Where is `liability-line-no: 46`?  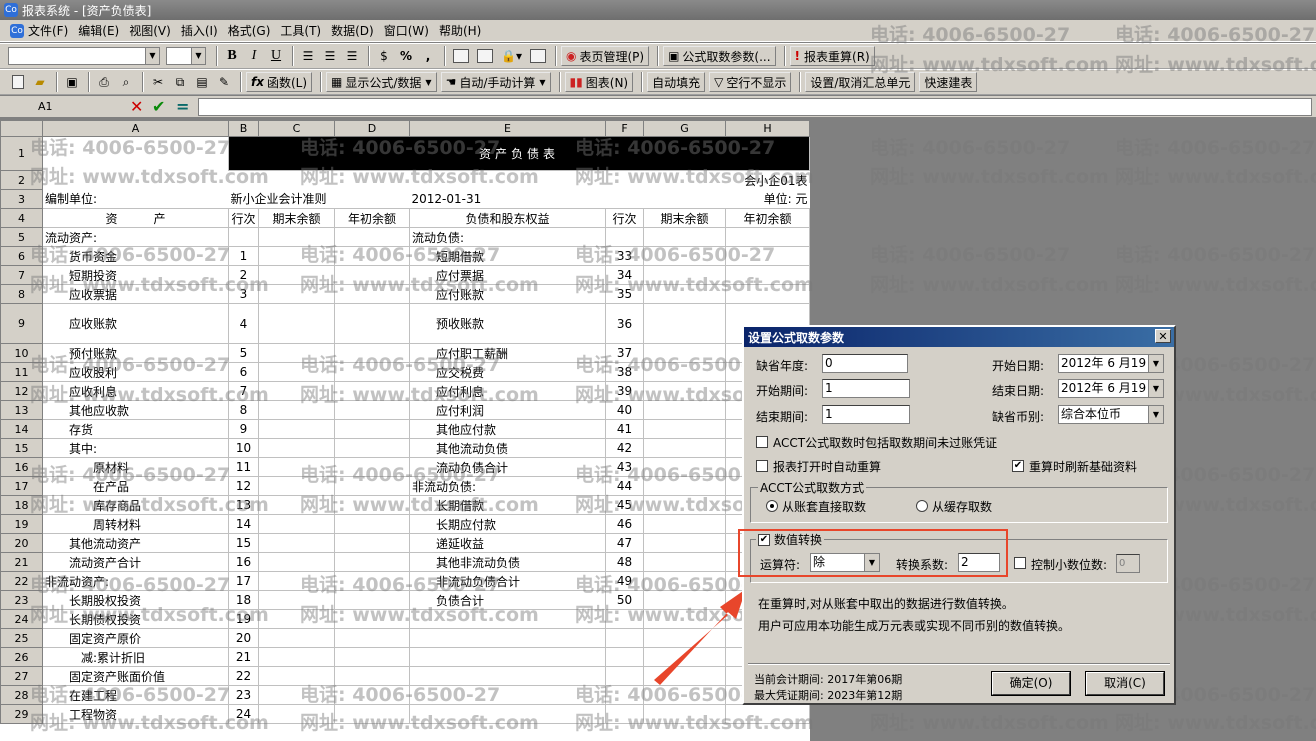 liability-line-no: 46 is located at coordinates (624, 524).